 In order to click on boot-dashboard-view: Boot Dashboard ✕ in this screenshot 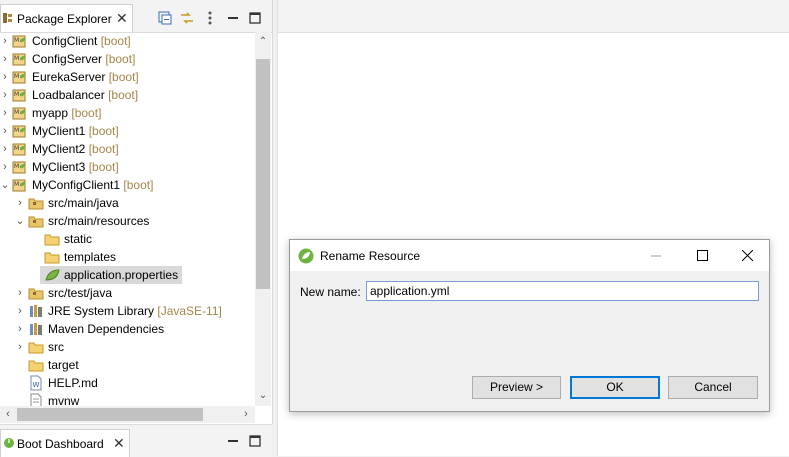, I will do `click(136, 440)`.